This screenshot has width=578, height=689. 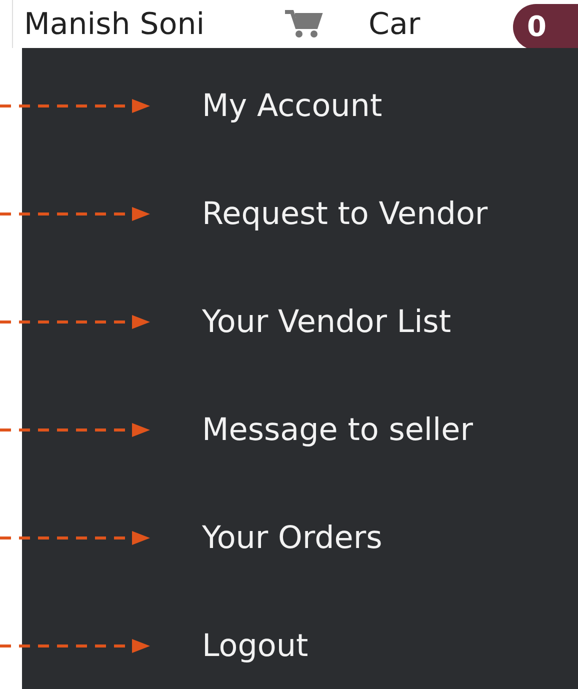 I want to click on cart-link: Car, so click(x=394, y=24).